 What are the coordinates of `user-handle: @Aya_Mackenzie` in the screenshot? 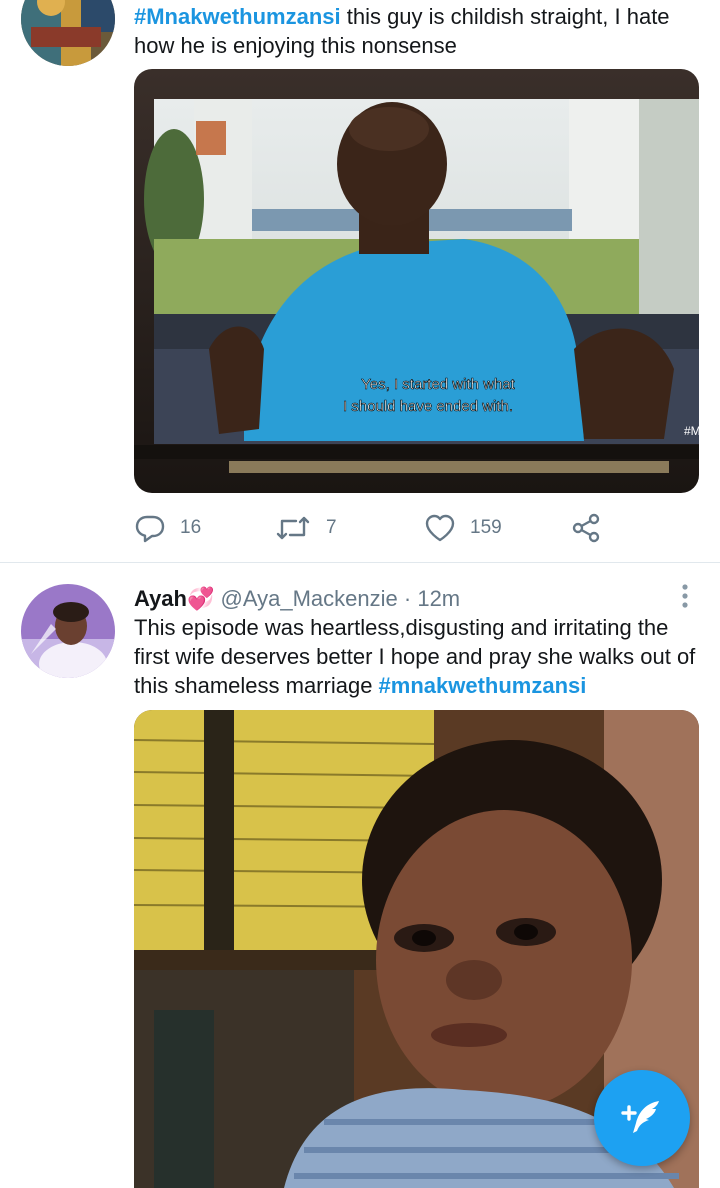 It's located at (309, 598).